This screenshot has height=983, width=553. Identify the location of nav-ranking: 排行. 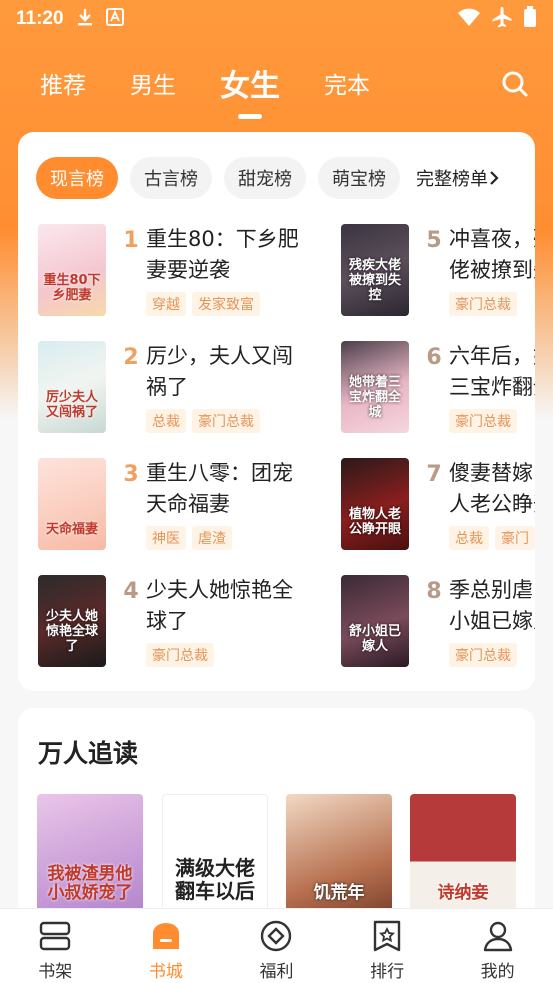
(387, 946).